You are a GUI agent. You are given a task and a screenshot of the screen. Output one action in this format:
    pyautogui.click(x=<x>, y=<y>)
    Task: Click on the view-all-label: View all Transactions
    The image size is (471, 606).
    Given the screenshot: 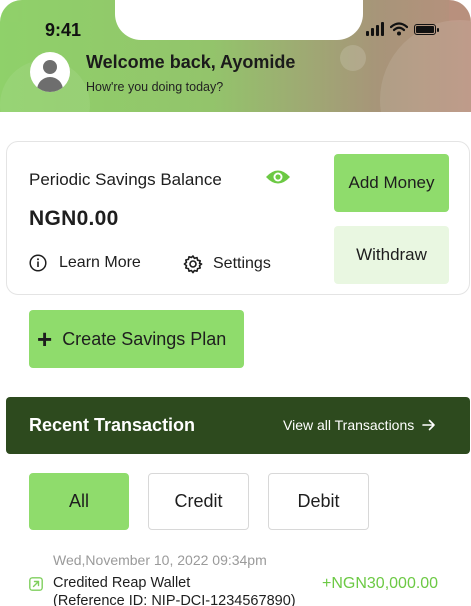 What is the action you would take?
    pyautogui.click(x=349, y=425)
    